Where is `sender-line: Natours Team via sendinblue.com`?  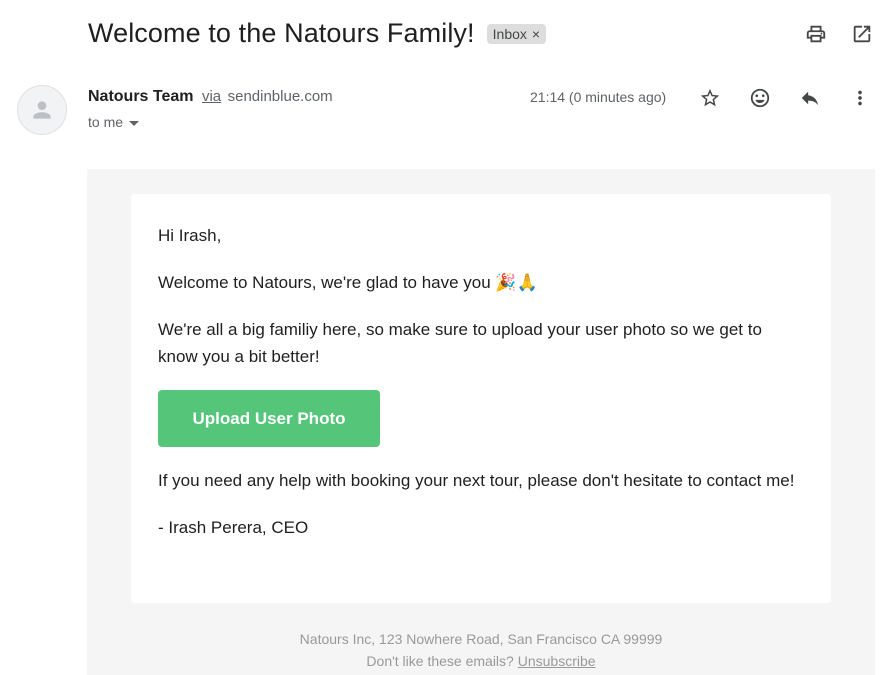
sender-line: Natours Team via sendinblue.com is located at coordinates (210, 97).